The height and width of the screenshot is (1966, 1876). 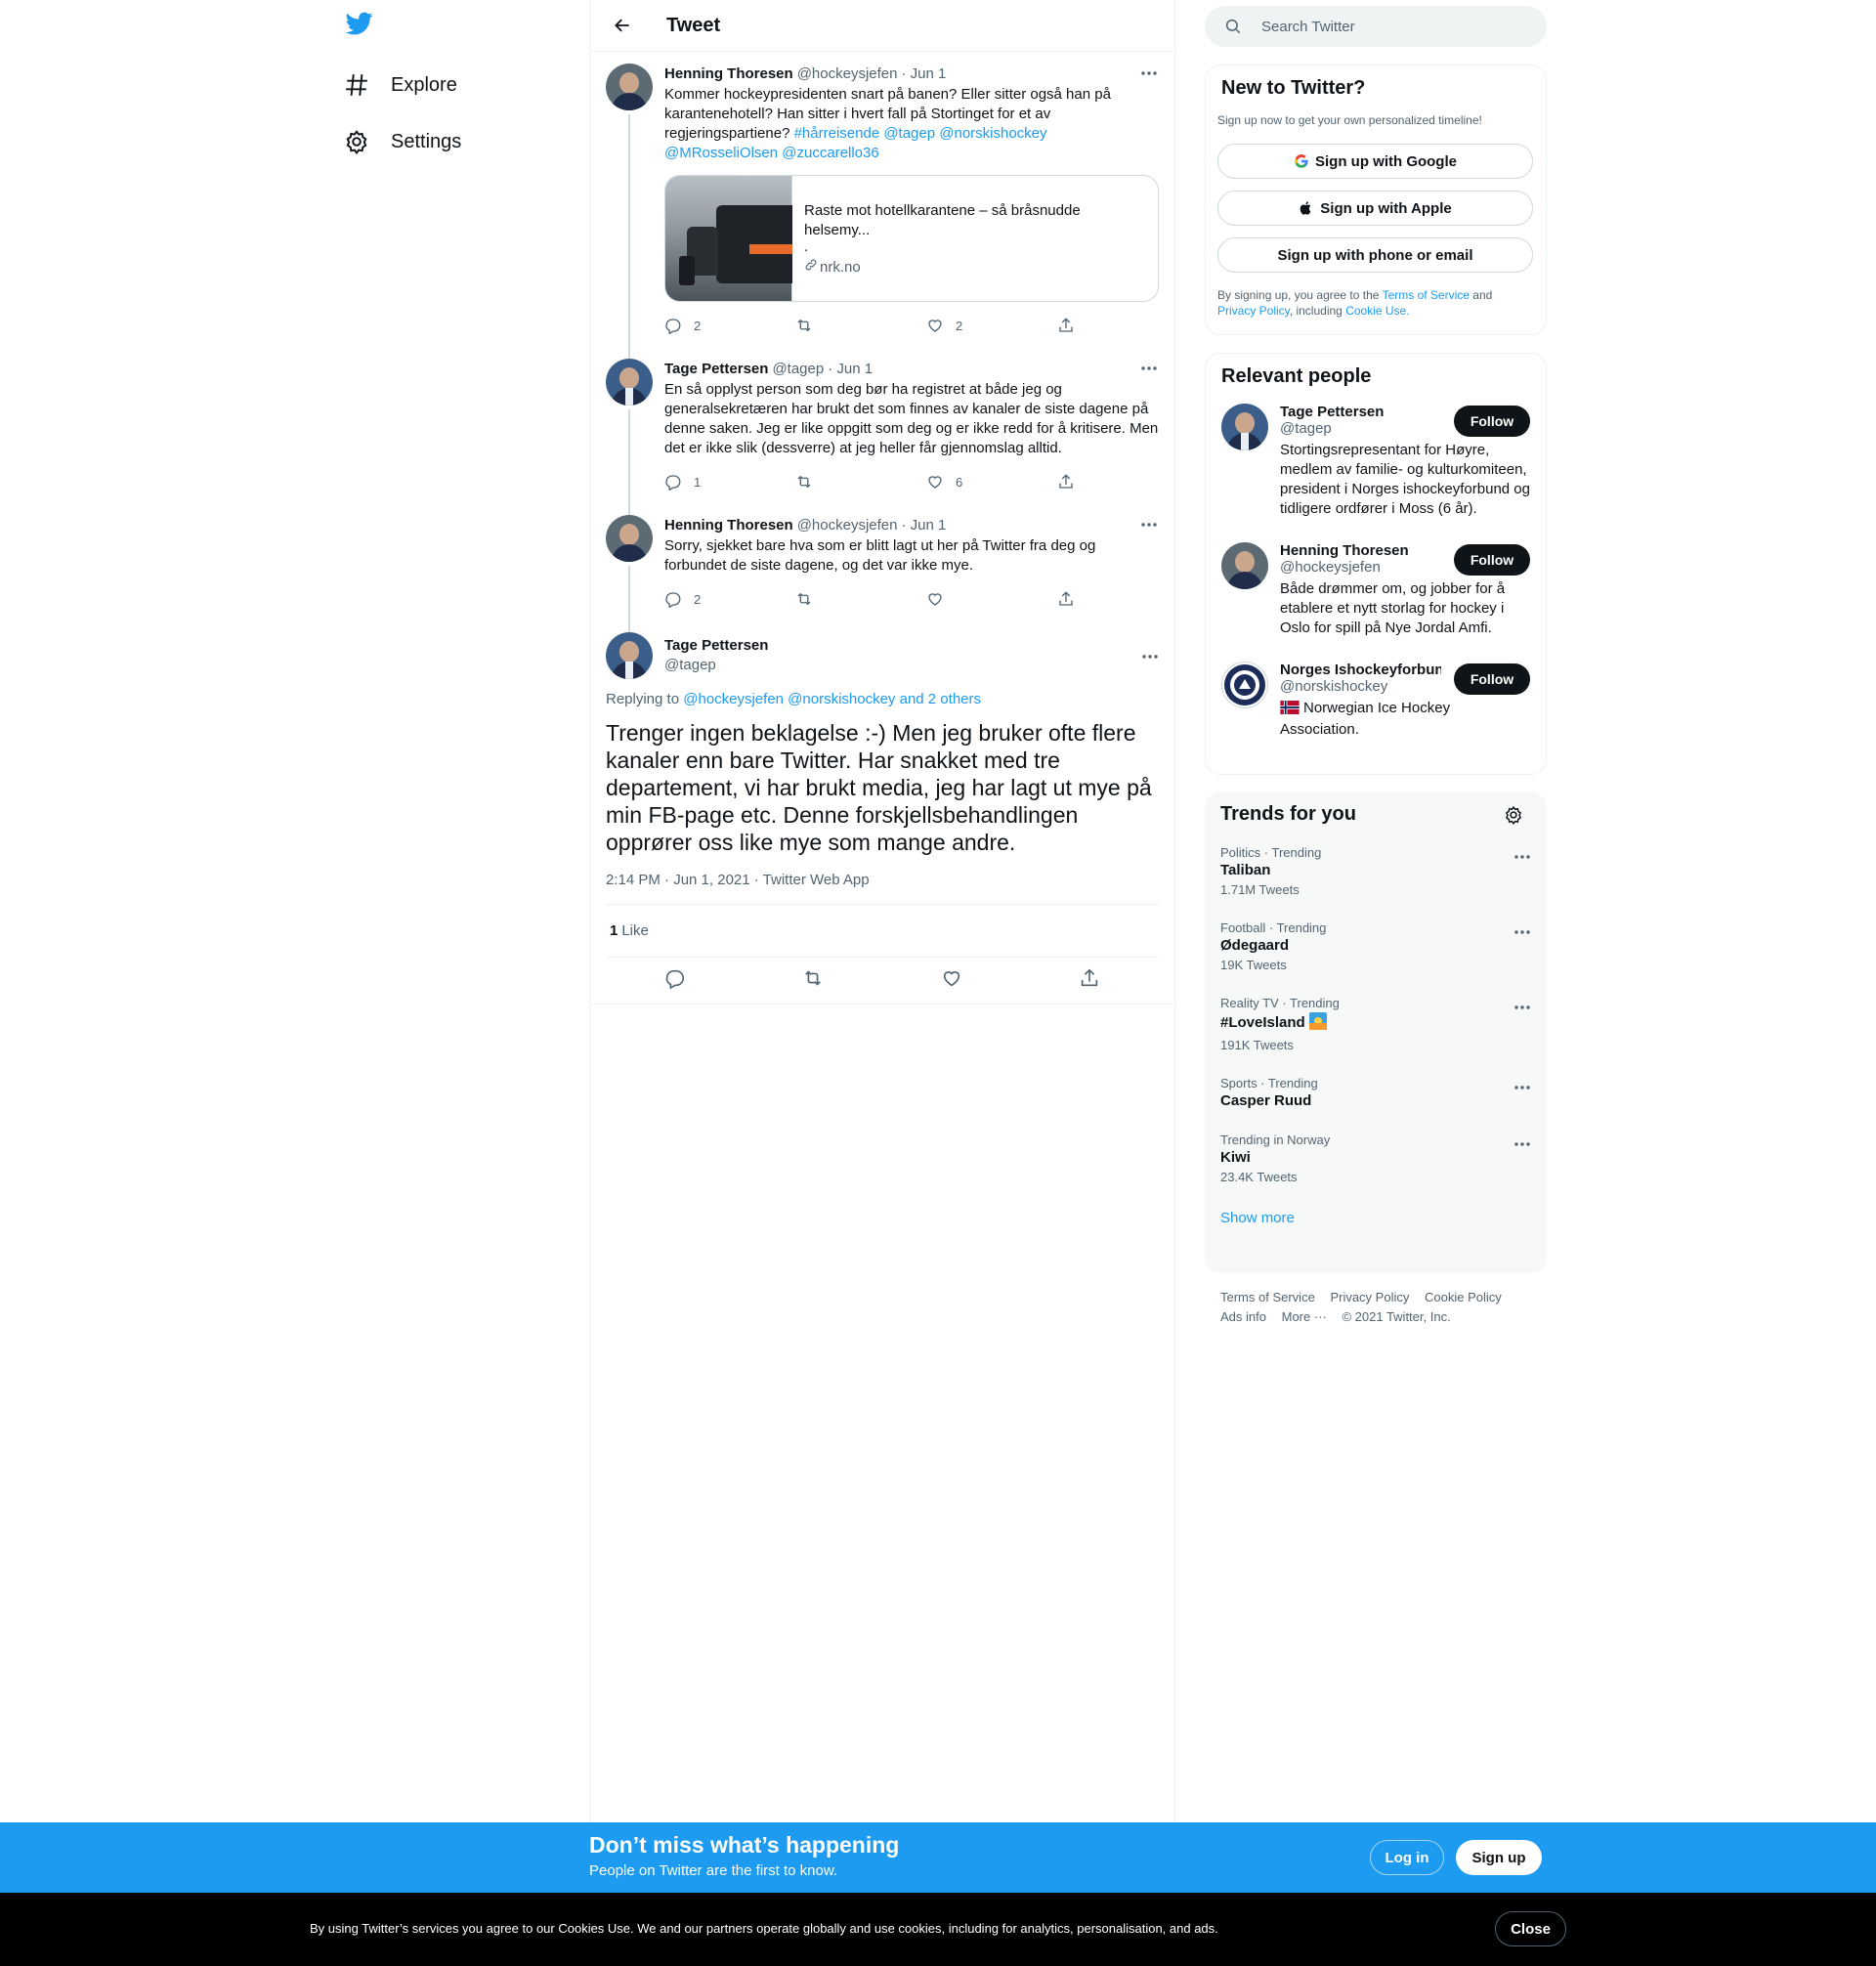 I want to click on footer-ads-link: Ads info, so click(x=1243, y=1317).